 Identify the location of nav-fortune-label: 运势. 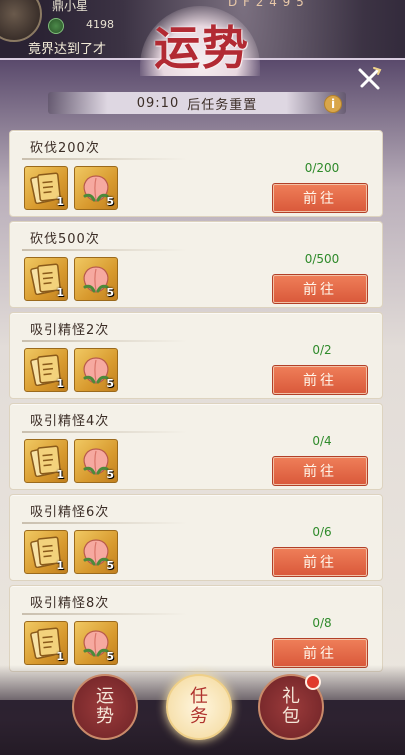
(105, 706).